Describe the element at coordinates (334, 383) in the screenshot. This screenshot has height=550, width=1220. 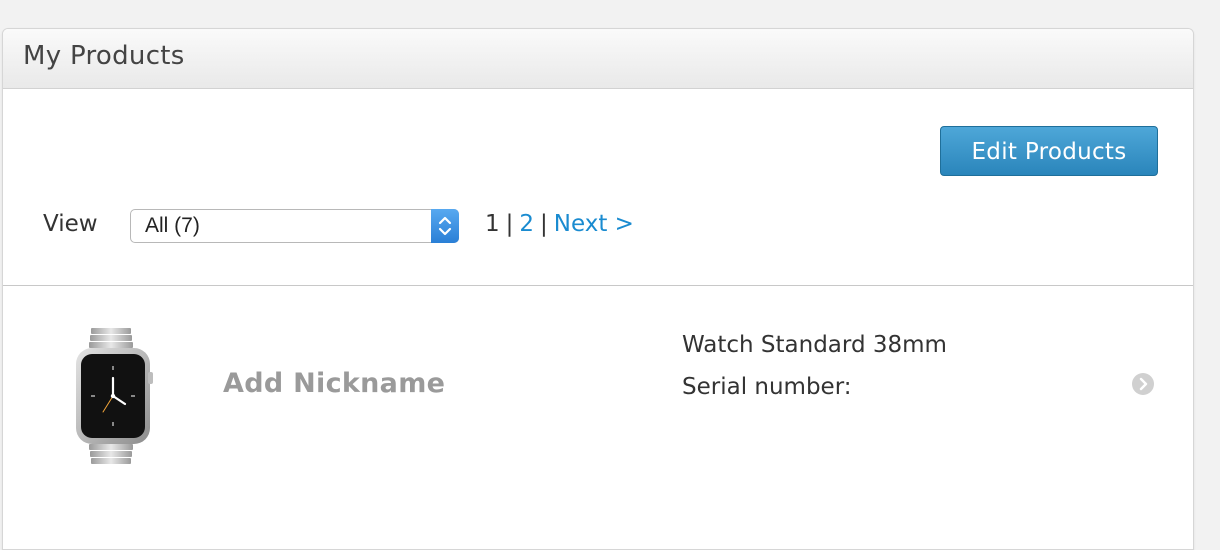
I see `add-nickname-link: Add Nickname` at that location.